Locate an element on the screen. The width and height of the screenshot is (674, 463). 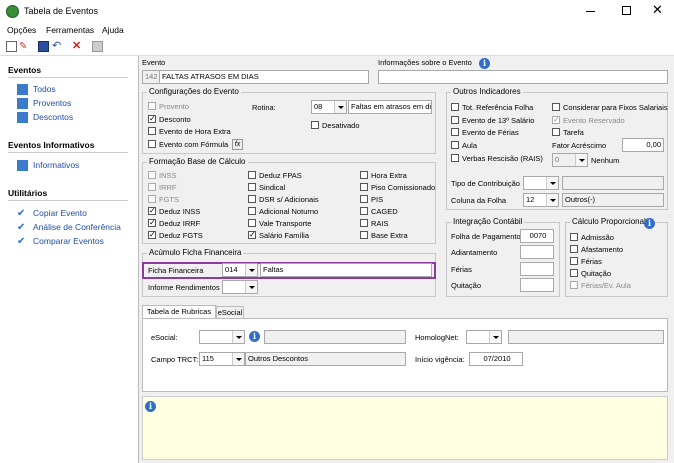
tab-rubricas-label: Tabela de Rubricas is located at coordinates (179, 311).